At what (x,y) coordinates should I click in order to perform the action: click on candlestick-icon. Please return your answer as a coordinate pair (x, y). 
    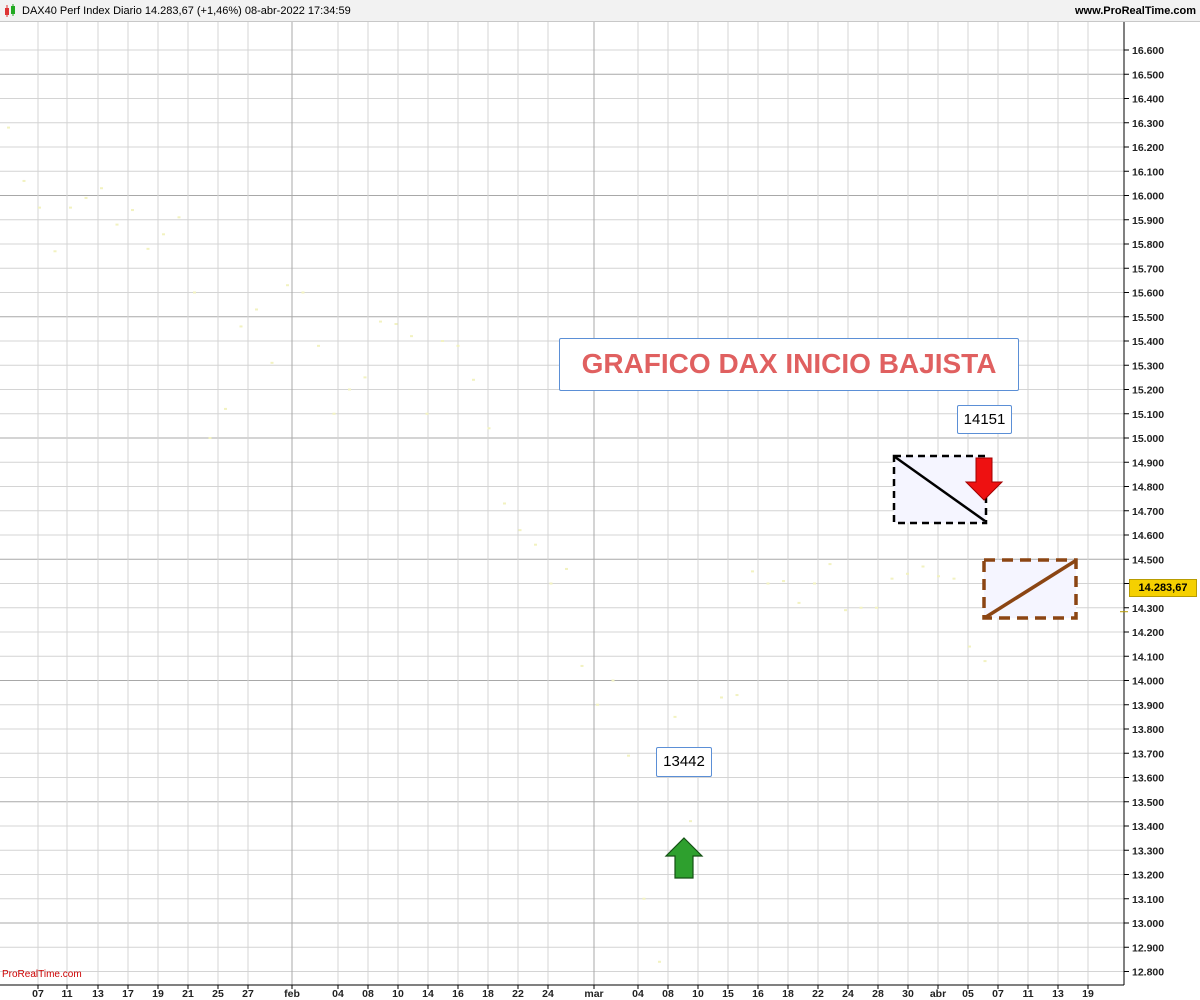
    Looking at the image, I should click on (10, 10).